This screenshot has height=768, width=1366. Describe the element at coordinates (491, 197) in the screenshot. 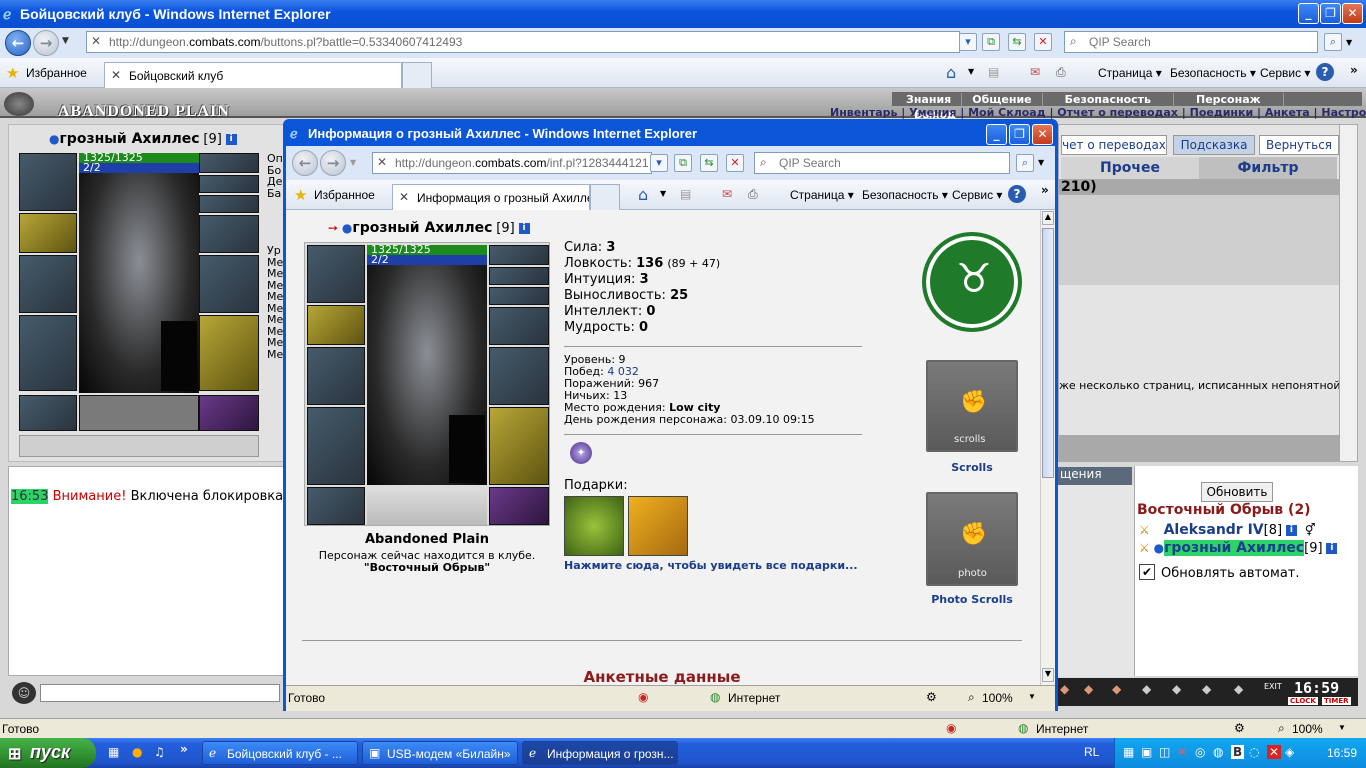

I see `popup-tab-info: ✕ Информация о грозный Ахиллес` at that location.